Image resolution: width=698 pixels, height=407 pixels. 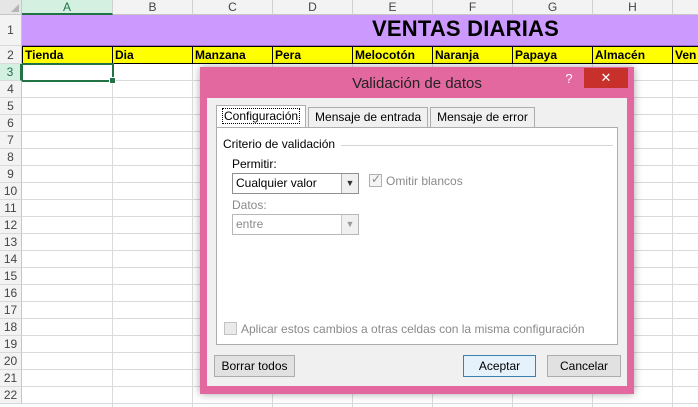 What do you see at coordinates (11, 123) in the screenshot?
I see `row-header-6: 6` at bounding box center [11, 123].